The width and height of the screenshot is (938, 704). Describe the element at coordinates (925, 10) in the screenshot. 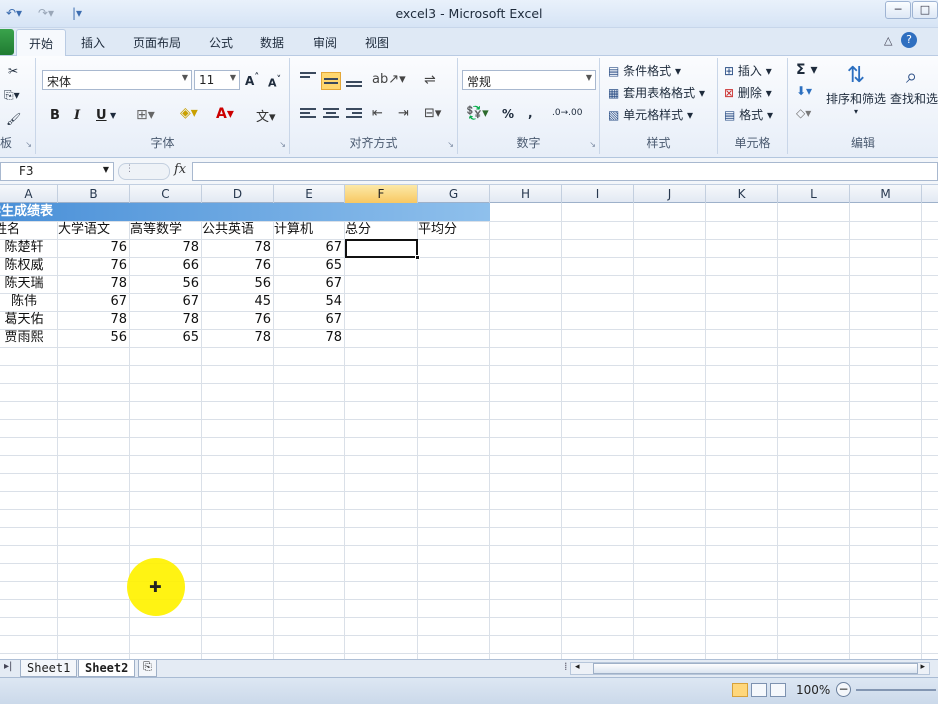

I see `maximize-button: □` at that location.